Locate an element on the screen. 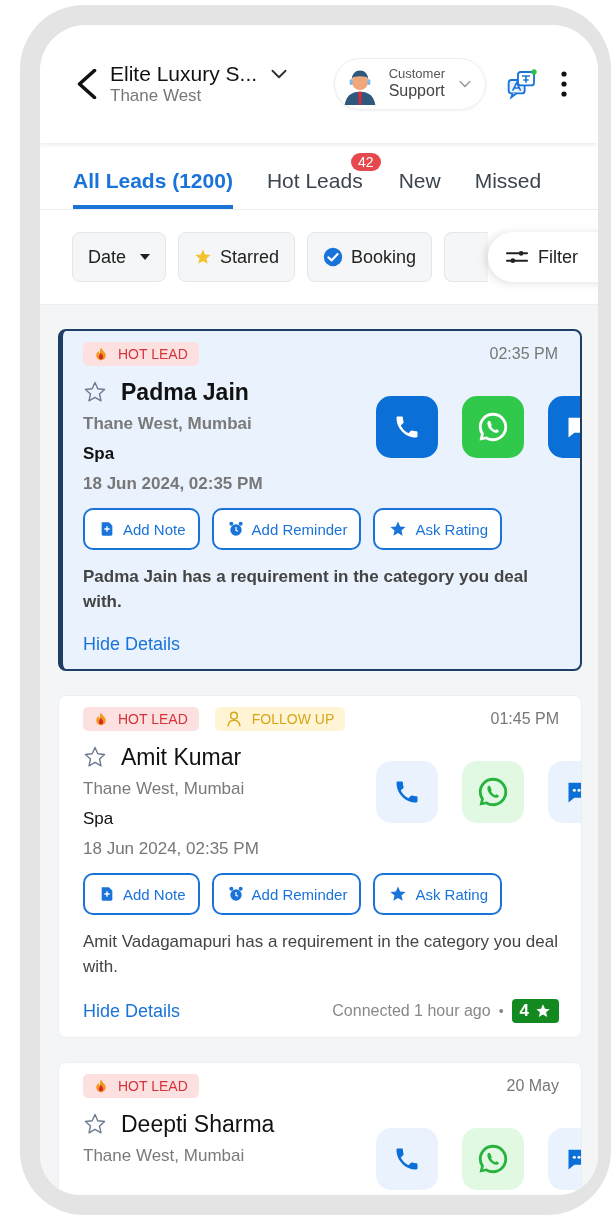 Image resolution: width=611 pixels, height=1215 pixels. lead-description: Amit Vadagamapuri has a requirement in the category you deal with. is located at coordinates (321, 954).